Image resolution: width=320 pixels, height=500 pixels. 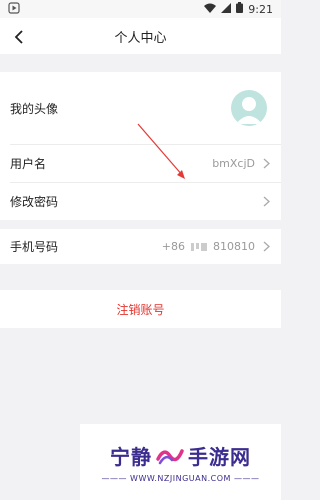 I want to click on phone-section: 手机号码 +86 810810, so click(x=140, y=246).